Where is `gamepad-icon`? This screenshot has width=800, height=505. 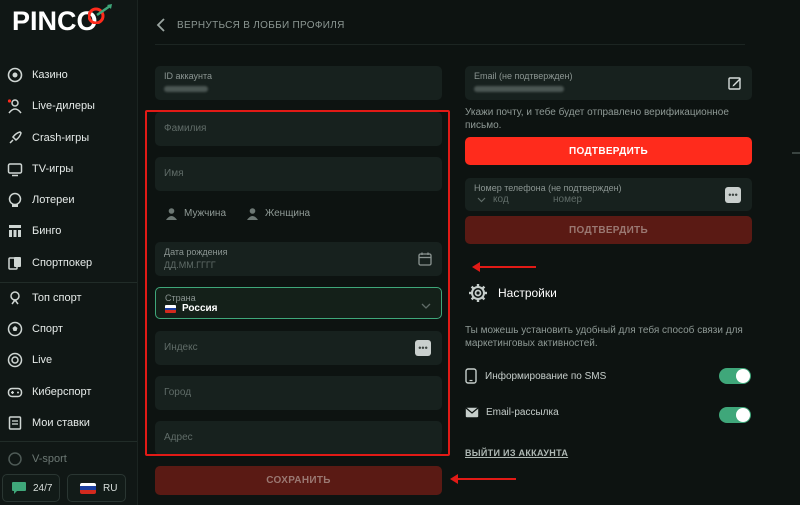 gamepad-icon is located at coordinates (15, 392).